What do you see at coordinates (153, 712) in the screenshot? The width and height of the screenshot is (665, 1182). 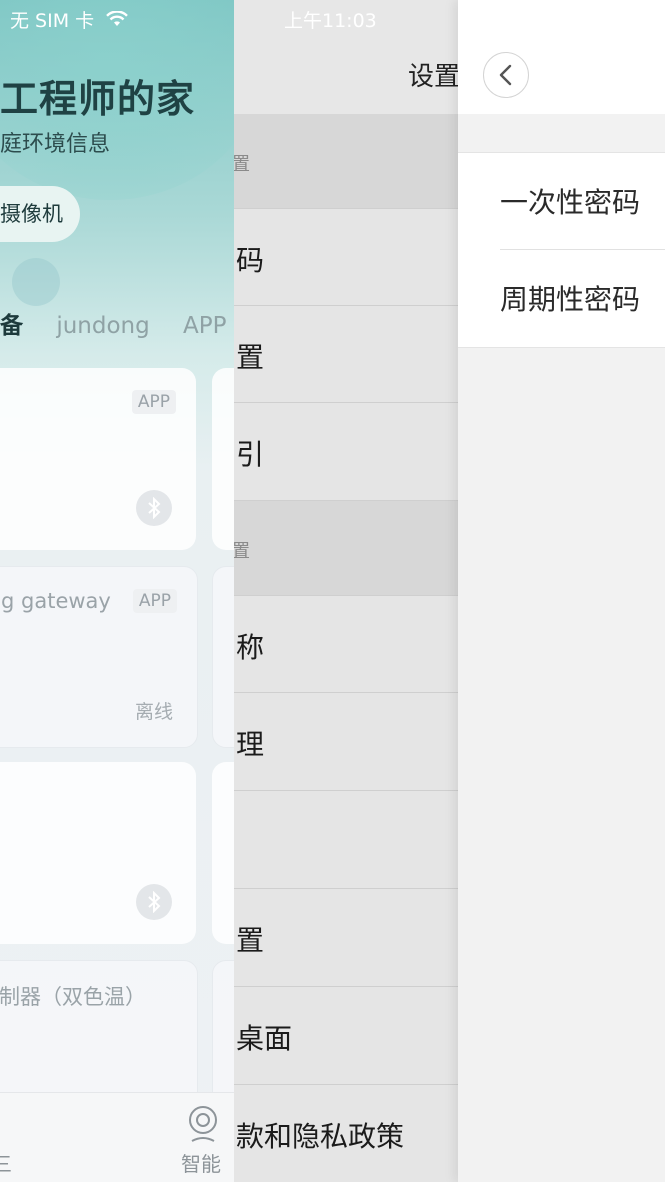 I see `device-status: 离线` at bounding box center [153, 712].